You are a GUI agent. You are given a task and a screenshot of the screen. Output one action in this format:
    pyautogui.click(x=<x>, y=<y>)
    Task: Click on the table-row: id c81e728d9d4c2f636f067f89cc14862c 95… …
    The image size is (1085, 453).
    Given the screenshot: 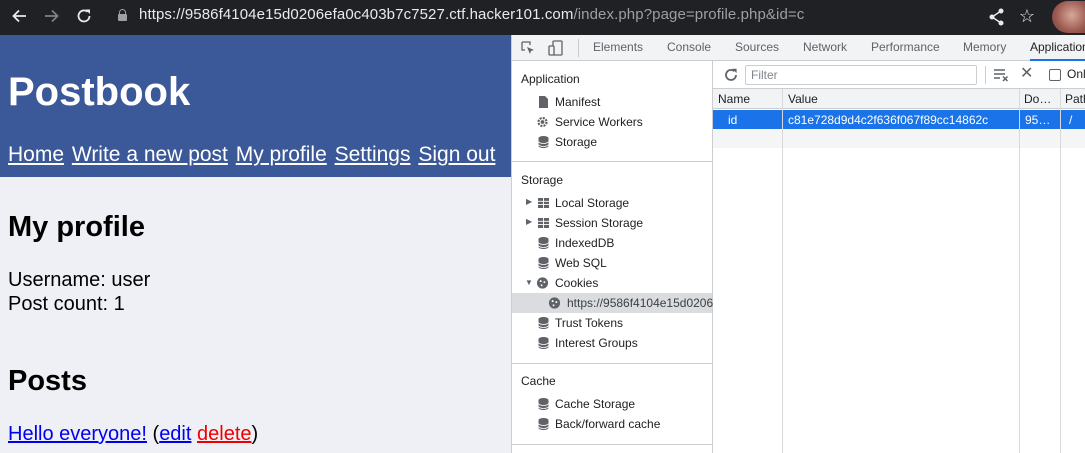 What is the action you would take?
    pyautogui.click(x=899, y=119)
    